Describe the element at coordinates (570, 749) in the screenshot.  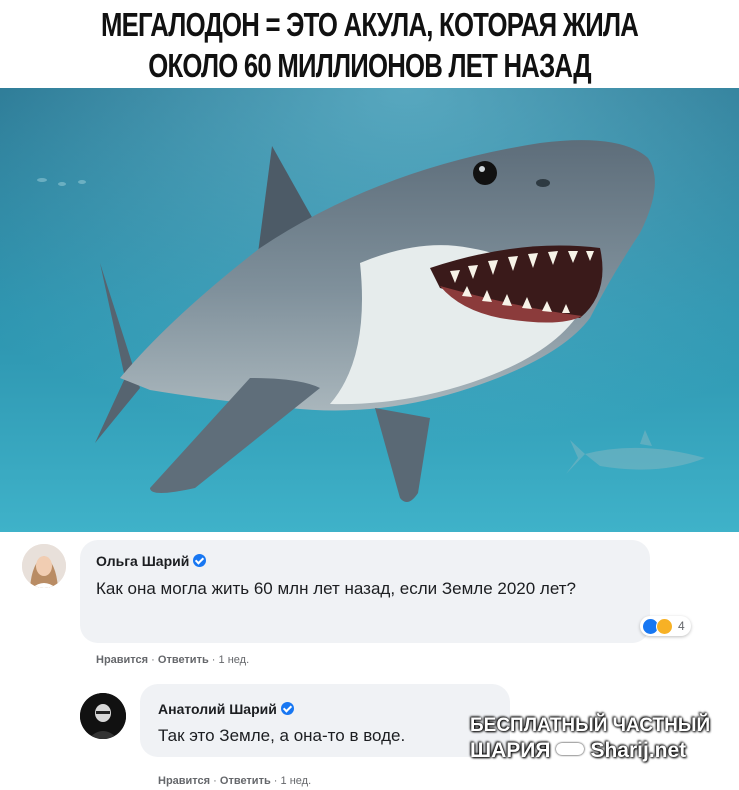
I see `pointing-hand-icon` at that location.